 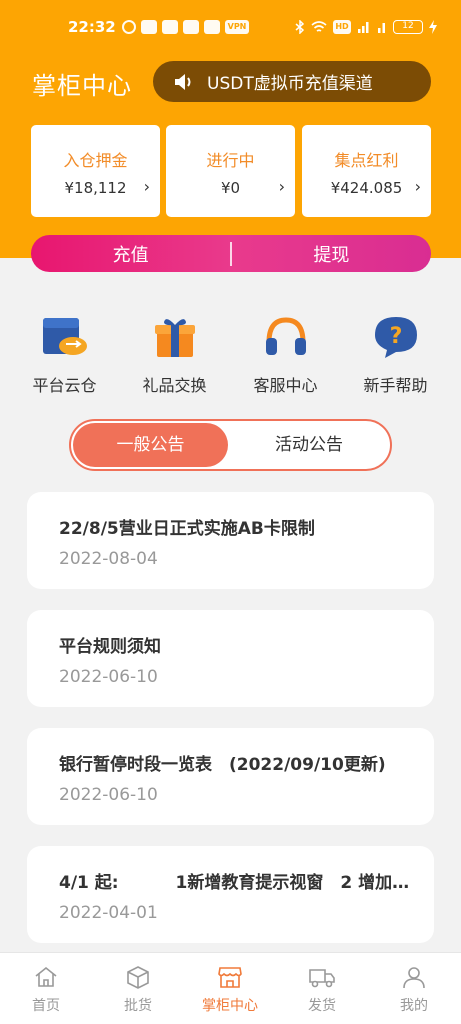 What do you see at coordinates (138, 990) in the screenshot?
I see `tabbar-item-wholesale: 批货` at bounding box center [138, 990].